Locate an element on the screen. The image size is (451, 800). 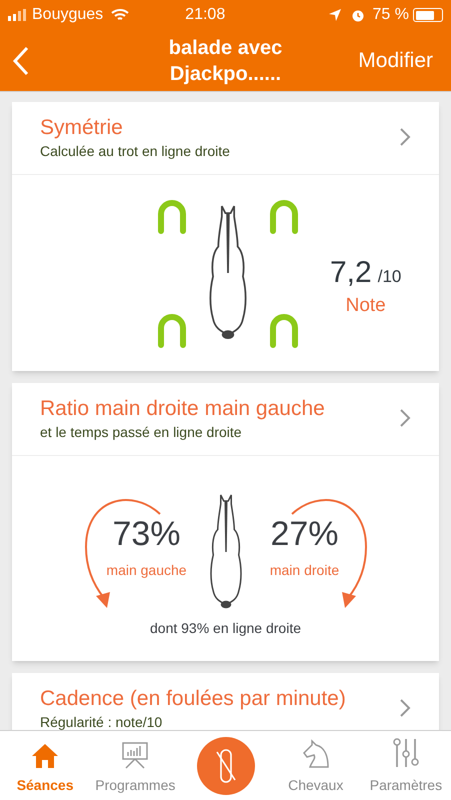
tab-bar-item: Paramètres is located at coordinates (405, 765).